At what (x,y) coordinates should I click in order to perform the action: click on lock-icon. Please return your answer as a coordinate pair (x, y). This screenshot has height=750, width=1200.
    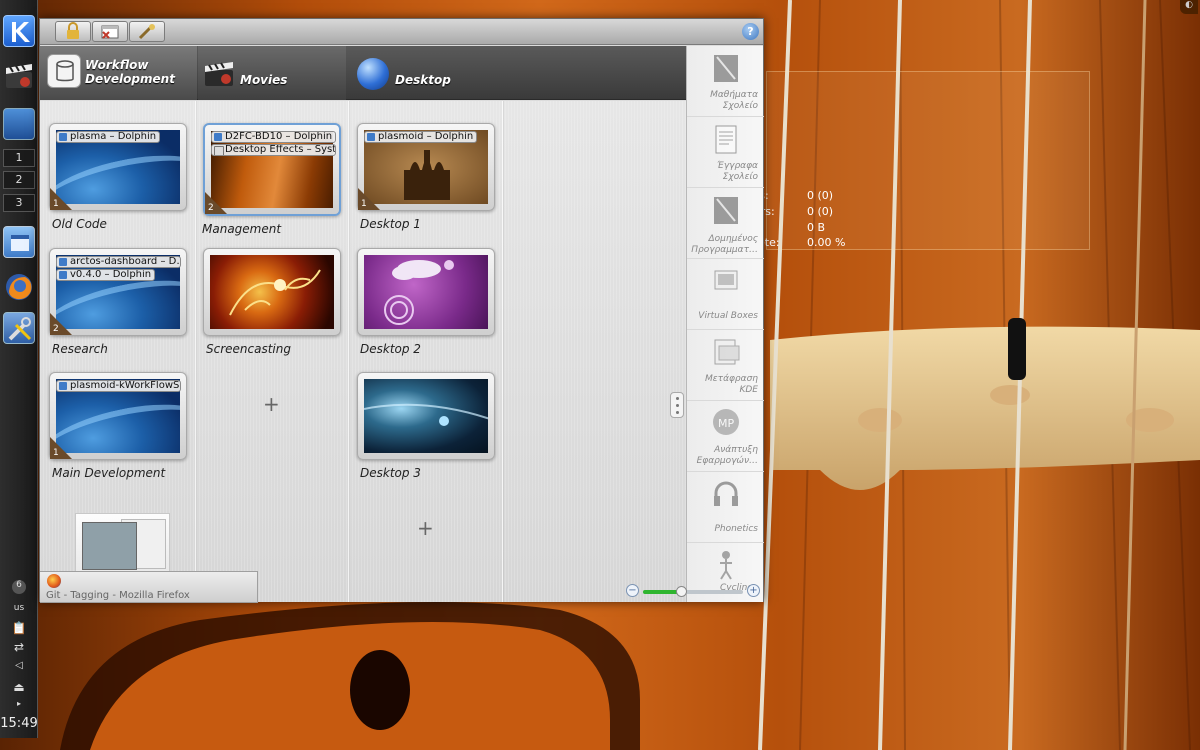
    Looking at the image, I should click on (73, 31).